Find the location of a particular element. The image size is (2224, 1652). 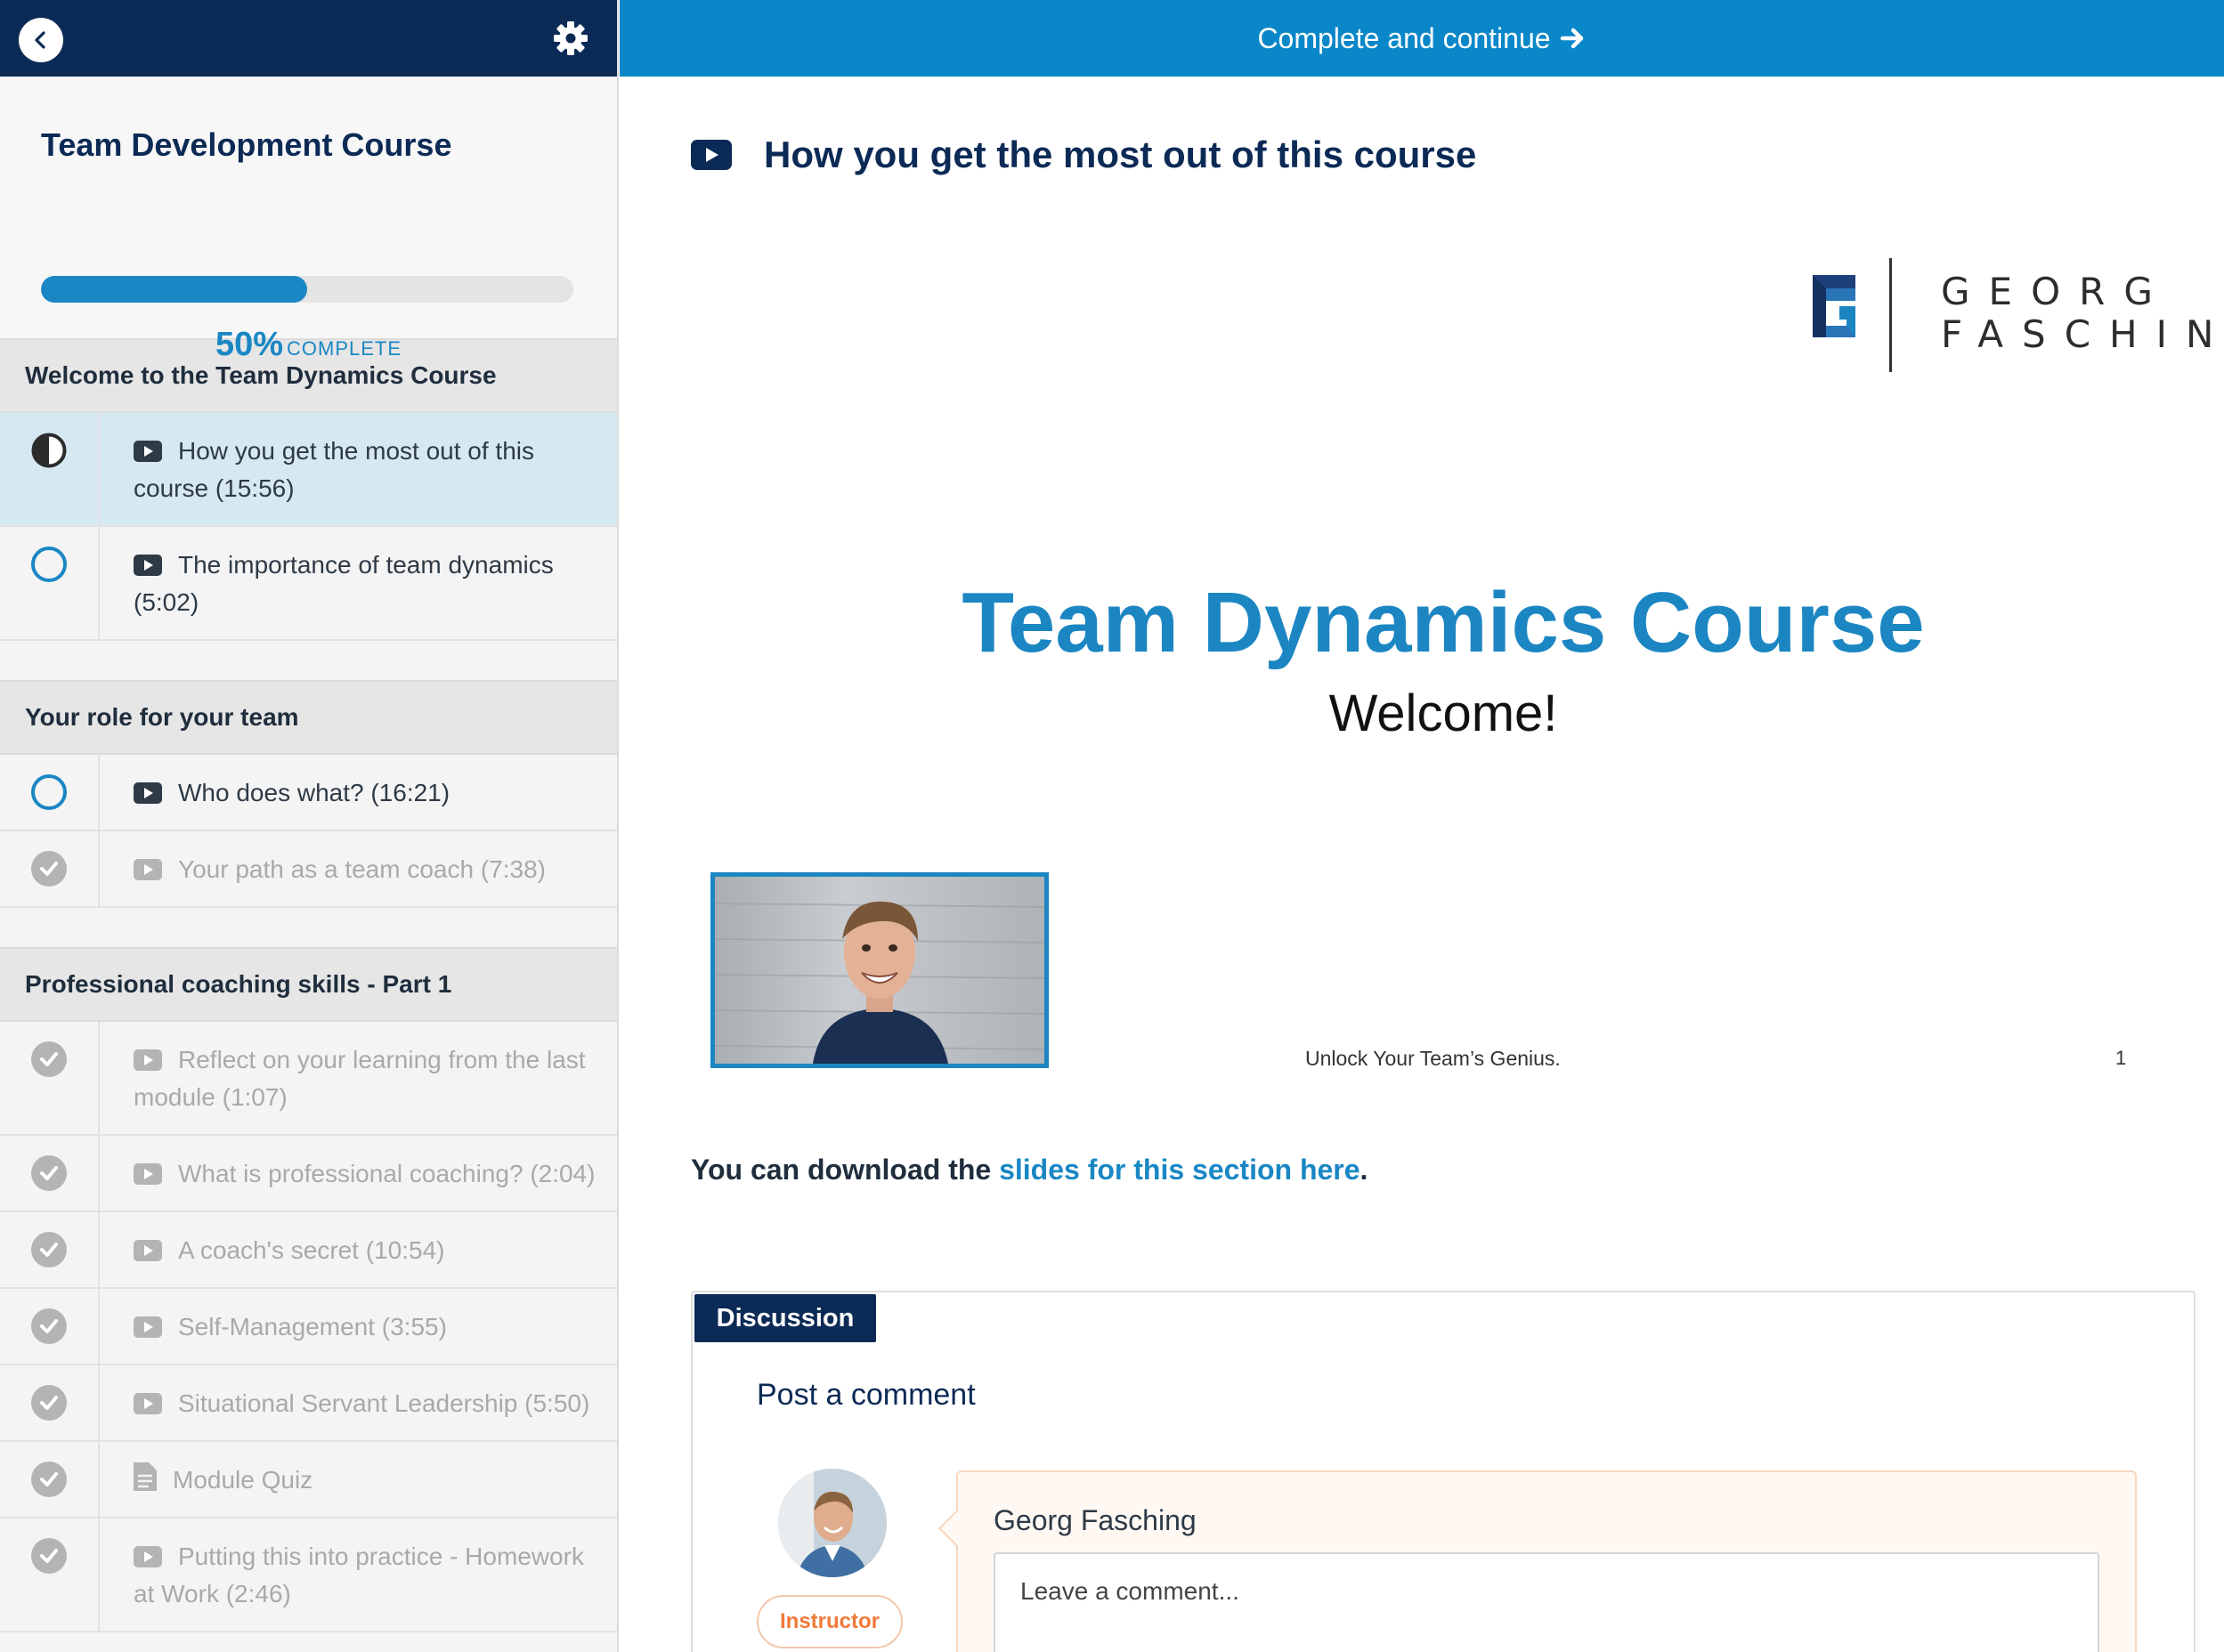

presenter-video-thumbnail is located at coordinates (880, 970).